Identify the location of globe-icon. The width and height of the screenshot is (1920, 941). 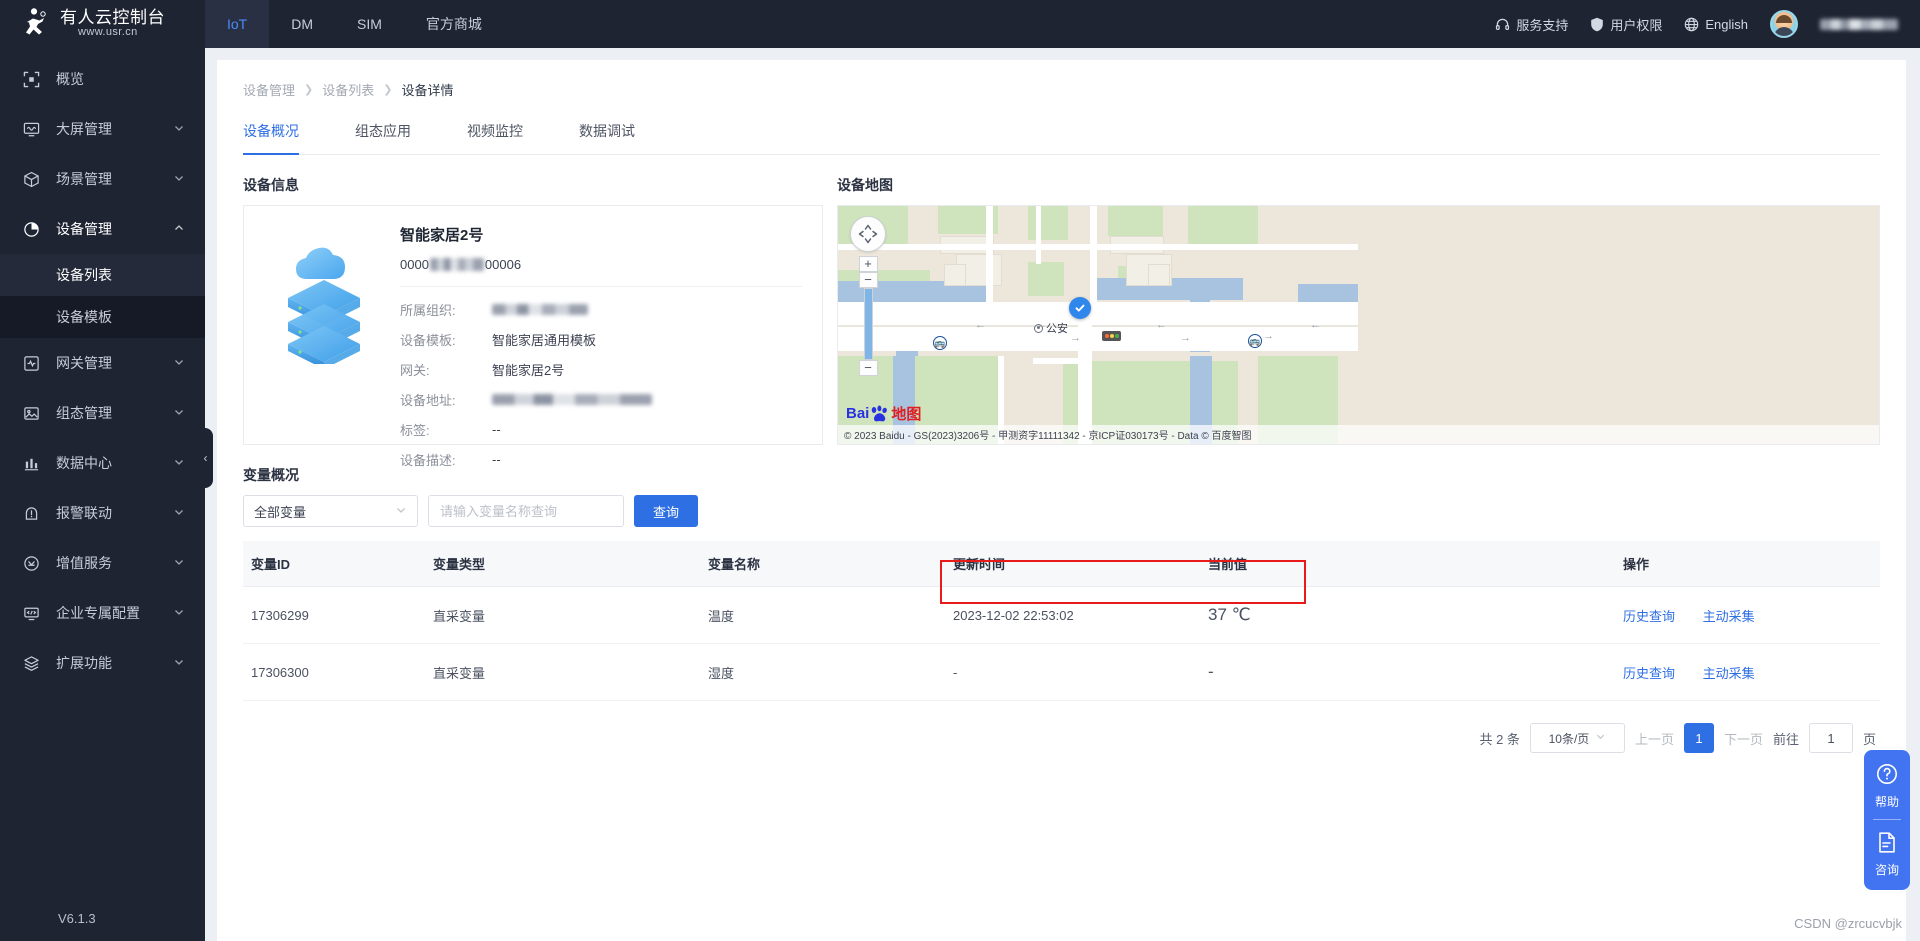
(1691, 24).